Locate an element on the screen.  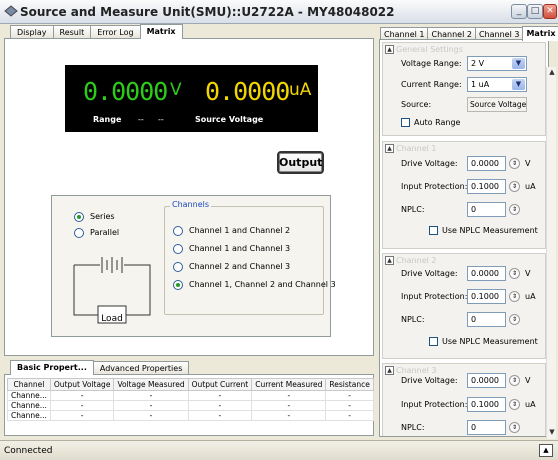
series-option: Series is located at coordinates (94, 217).